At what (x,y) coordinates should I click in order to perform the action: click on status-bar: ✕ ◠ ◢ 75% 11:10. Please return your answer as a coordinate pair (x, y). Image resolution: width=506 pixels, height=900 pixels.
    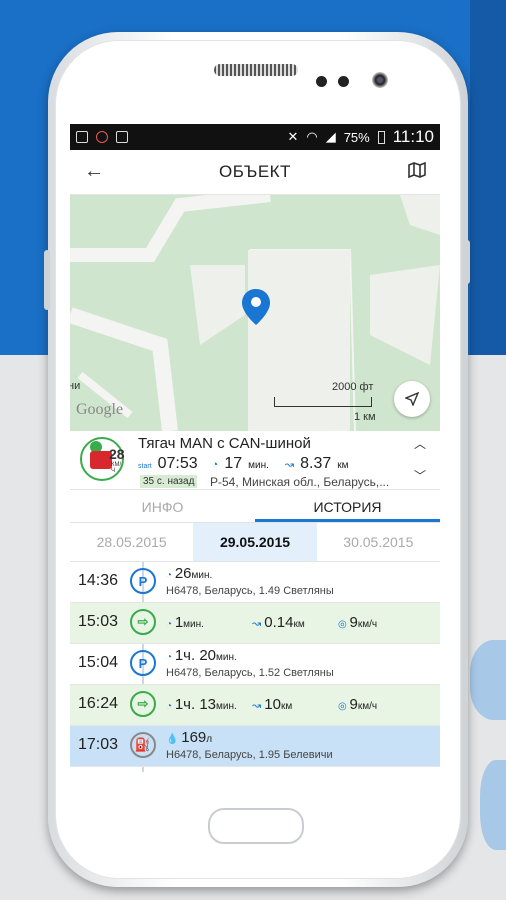
    Looking at the image, I should click on (255, 137).